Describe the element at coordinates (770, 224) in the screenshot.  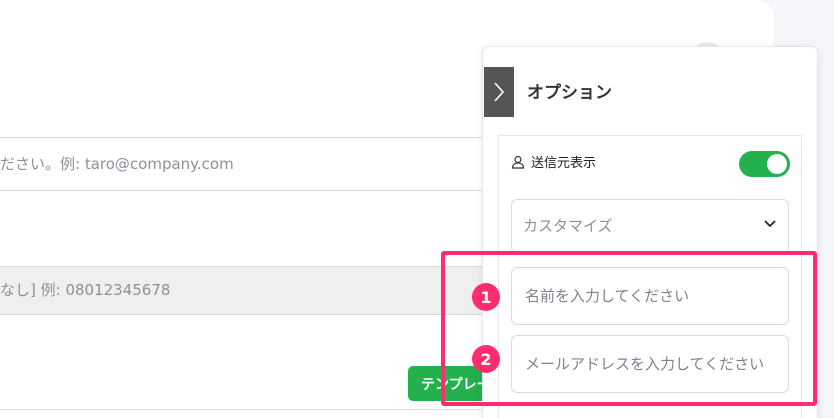
I see `chevron-down-icon` at that location.